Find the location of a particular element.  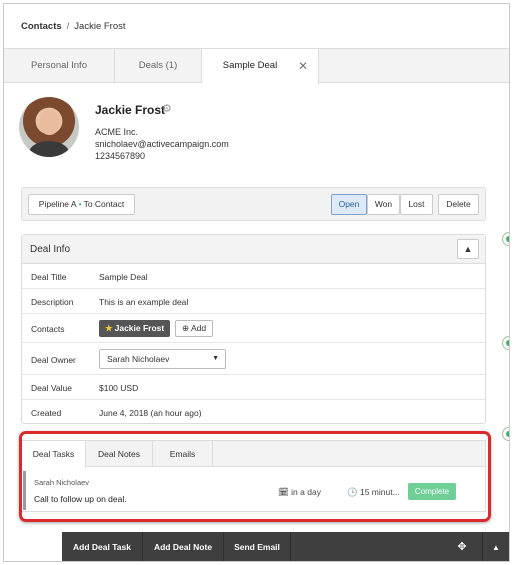

deal-value-label: Deal Value is located at coordinates (51, 388).